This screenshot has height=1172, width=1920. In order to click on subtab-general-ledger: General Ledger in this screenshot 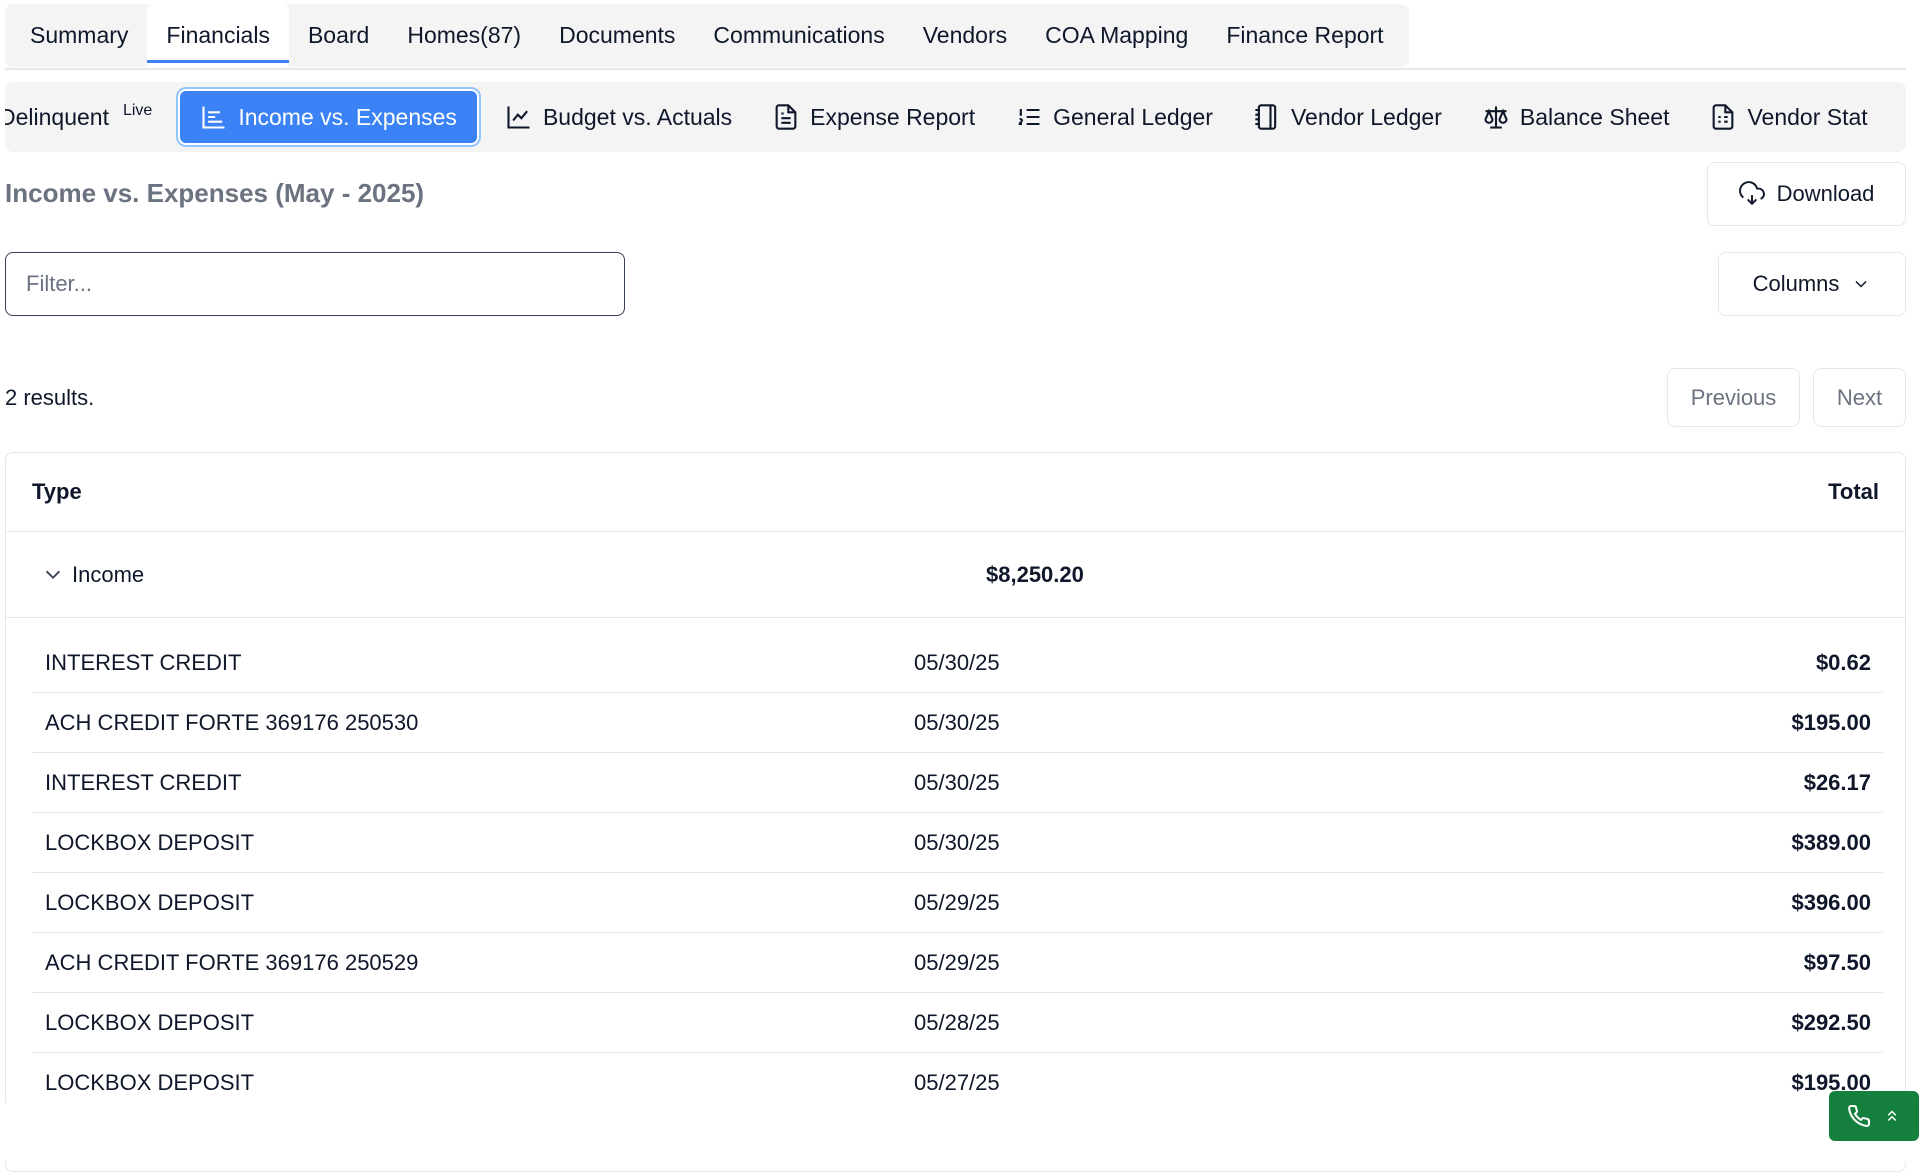, I will do `click(1114, 117)`.